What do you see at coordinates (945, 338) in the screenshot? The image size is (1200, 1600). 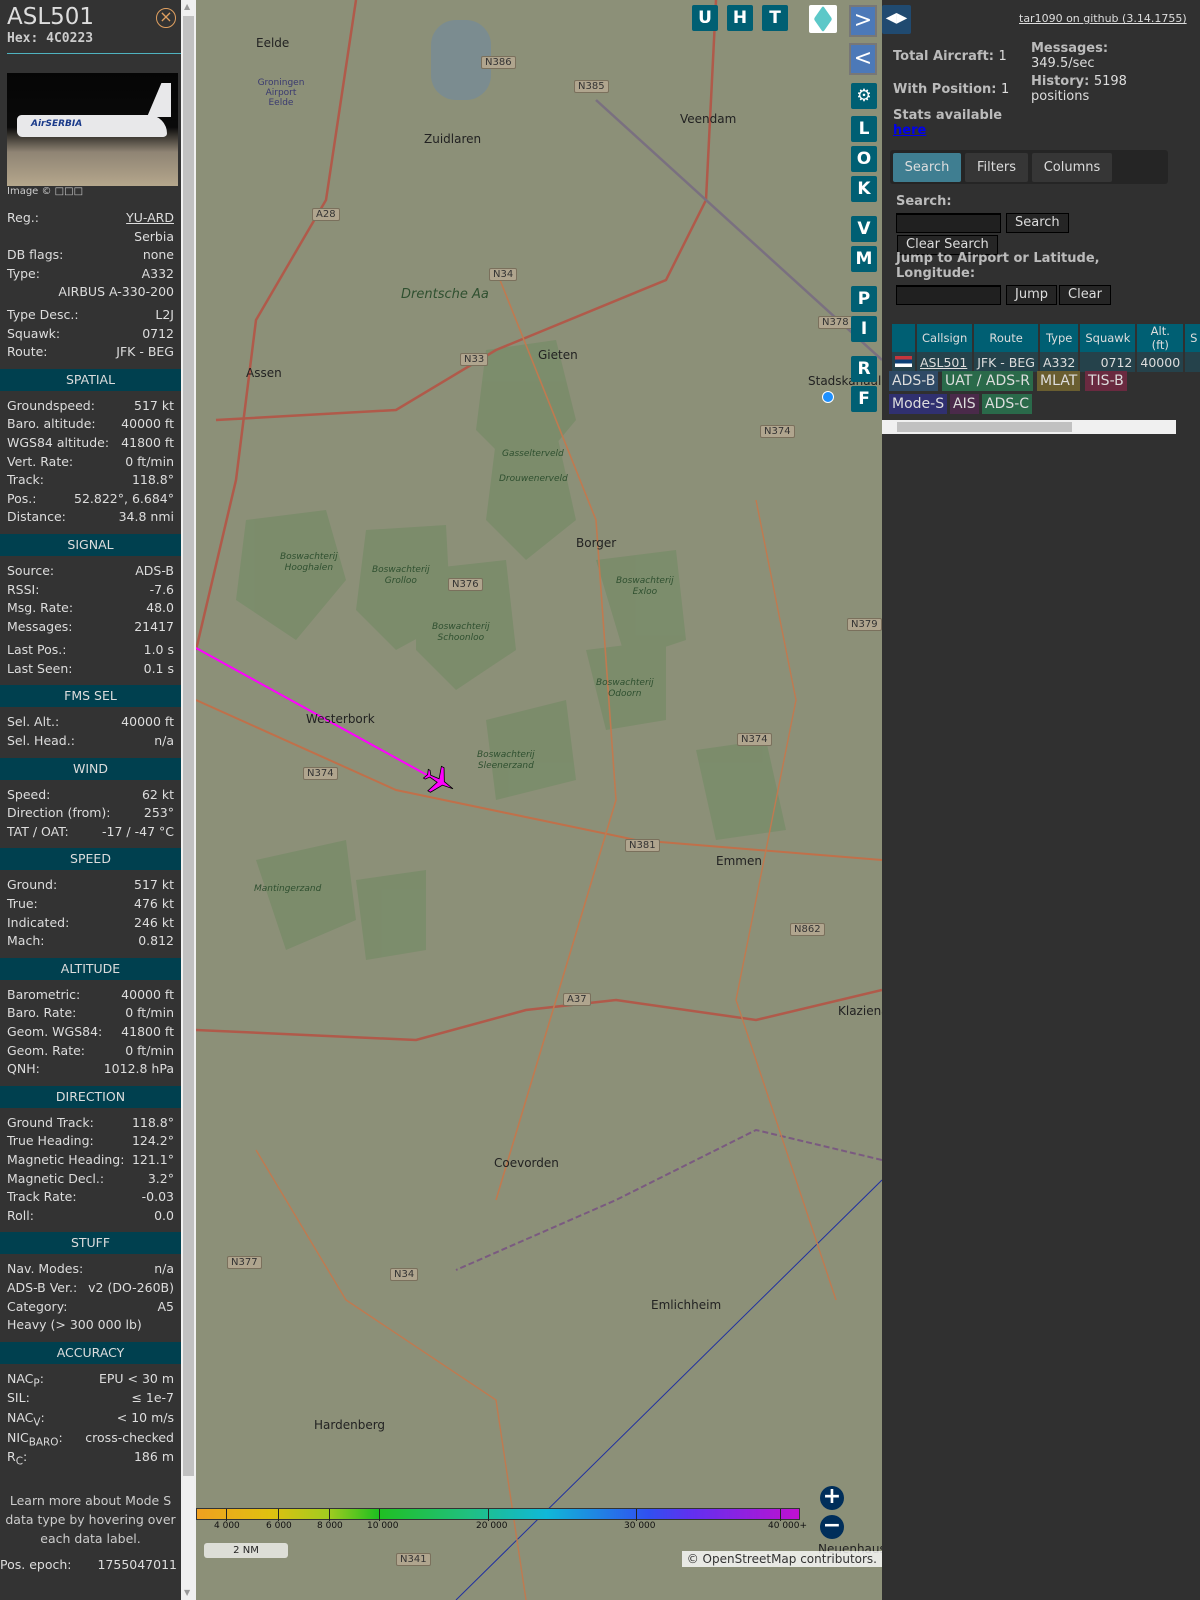 I see `column-header: Callsign` at bounding box center [945, 338].